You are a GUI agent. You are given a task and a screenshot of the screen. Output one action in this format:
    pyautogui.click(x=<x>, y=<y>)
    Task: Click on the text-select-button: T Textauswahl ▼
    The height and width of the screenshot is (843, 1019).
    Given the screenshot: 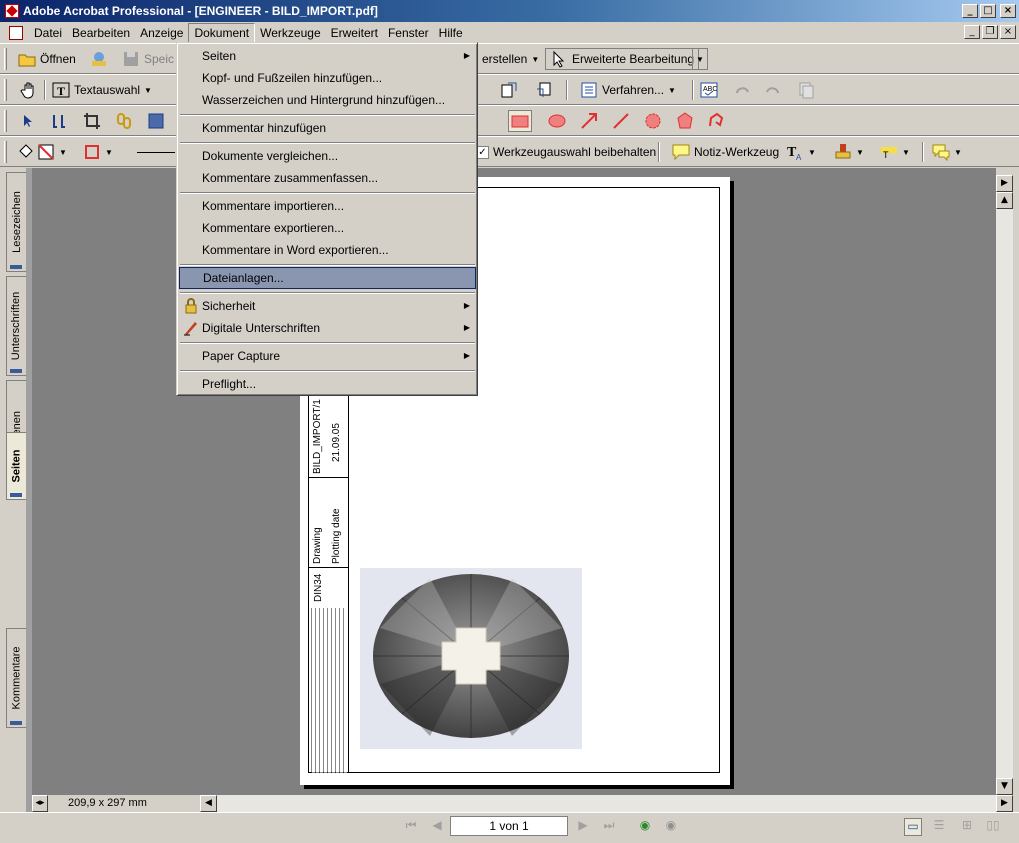 What is the action you would take?
    pyautogui.click(x=102, y=90)
    